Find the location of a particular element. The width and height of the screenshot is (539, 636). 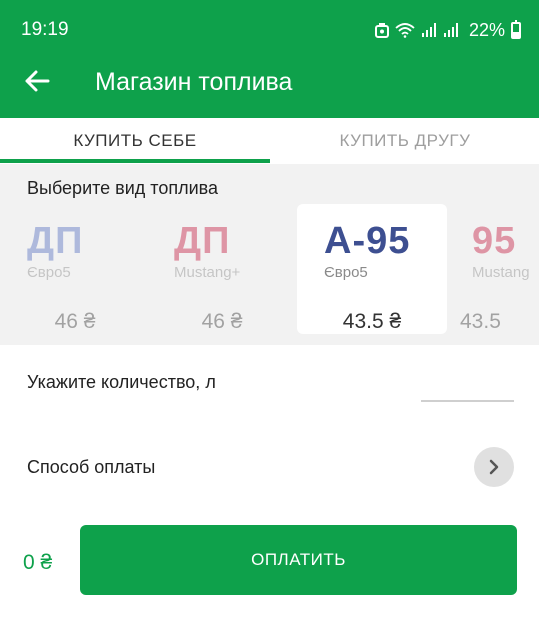

payment-method-label: Способ оплаты is located at coordinates (91, 467).